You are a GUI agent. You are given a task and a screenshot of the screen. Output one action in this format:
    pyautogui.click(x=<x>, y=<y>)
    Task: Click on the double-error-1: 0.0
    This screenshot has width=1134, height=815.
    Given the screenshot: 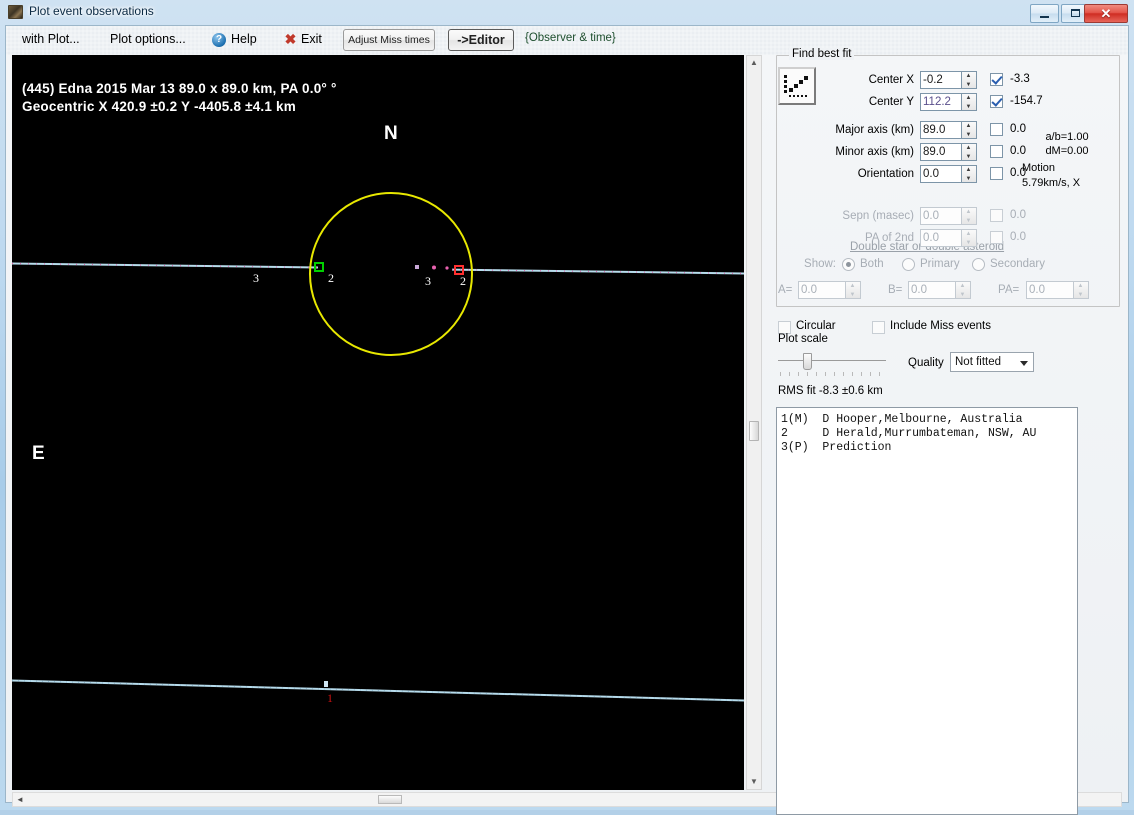 What is the action you would take?
    pyautogui.click(x=1018, y=237)
    